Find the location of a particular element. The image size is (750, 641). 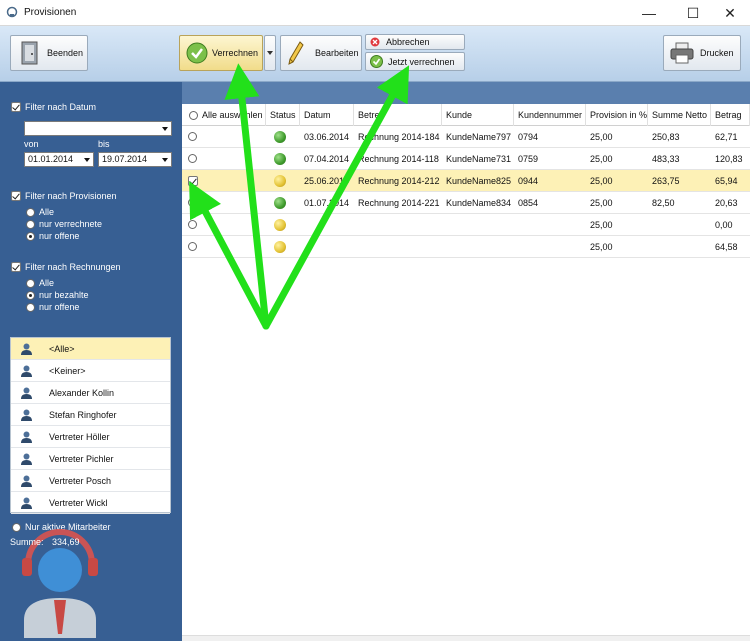

status-yellow-icon is located at coordinates (280, 247).